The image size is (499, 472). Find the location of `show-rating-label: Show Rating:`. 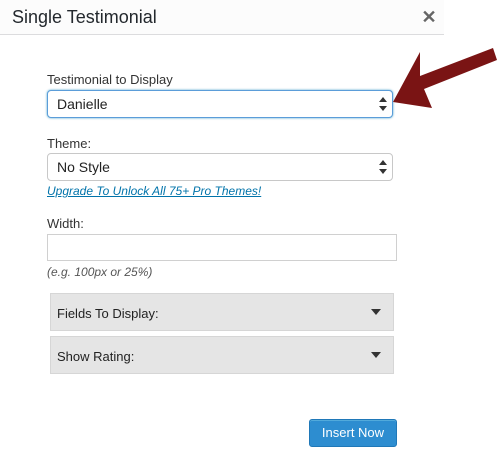

show-rating-label: Show Rating: is located at coordinates (96, 356).